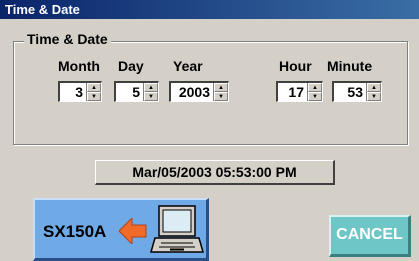 The height and width of the screenshot is (261, 419). I want to click on month-value: 3, so click(73, 92).